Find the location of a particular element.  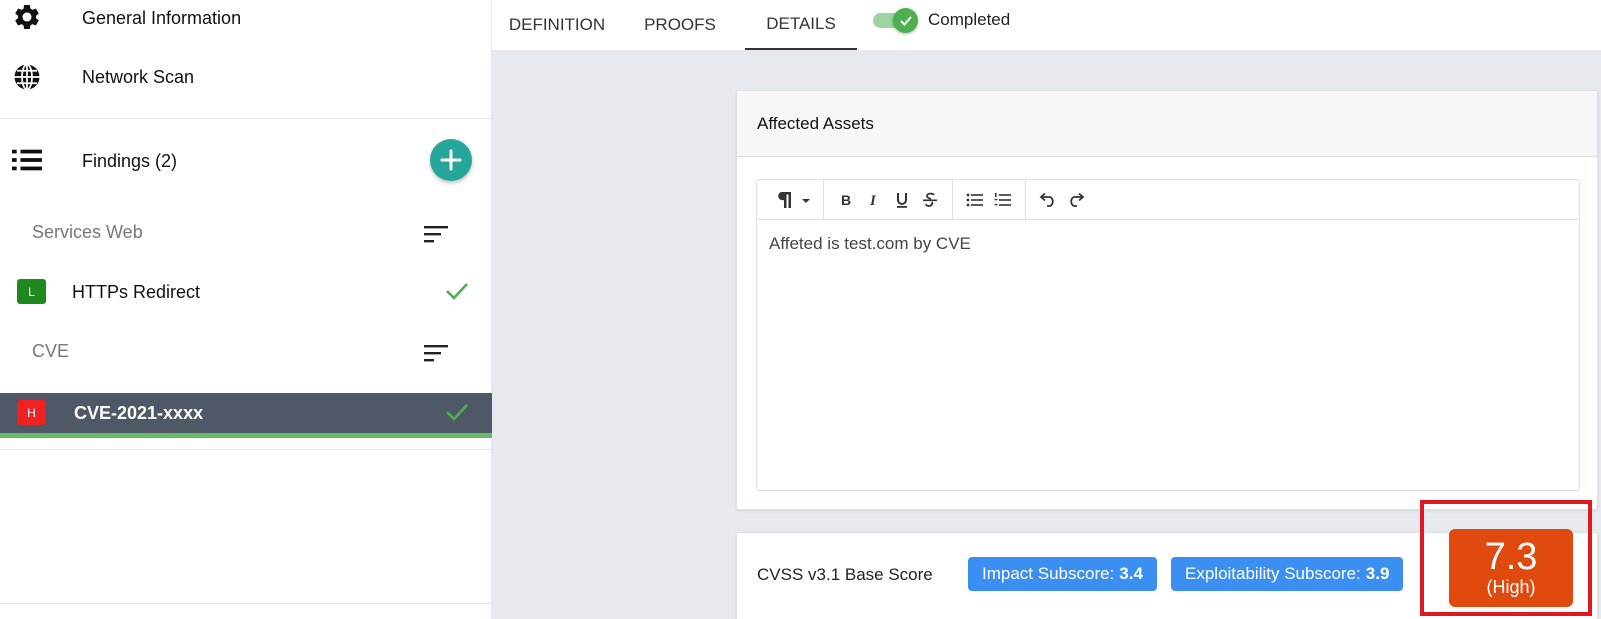

card-title: Affected Assets is located at coordinates (815, 123).